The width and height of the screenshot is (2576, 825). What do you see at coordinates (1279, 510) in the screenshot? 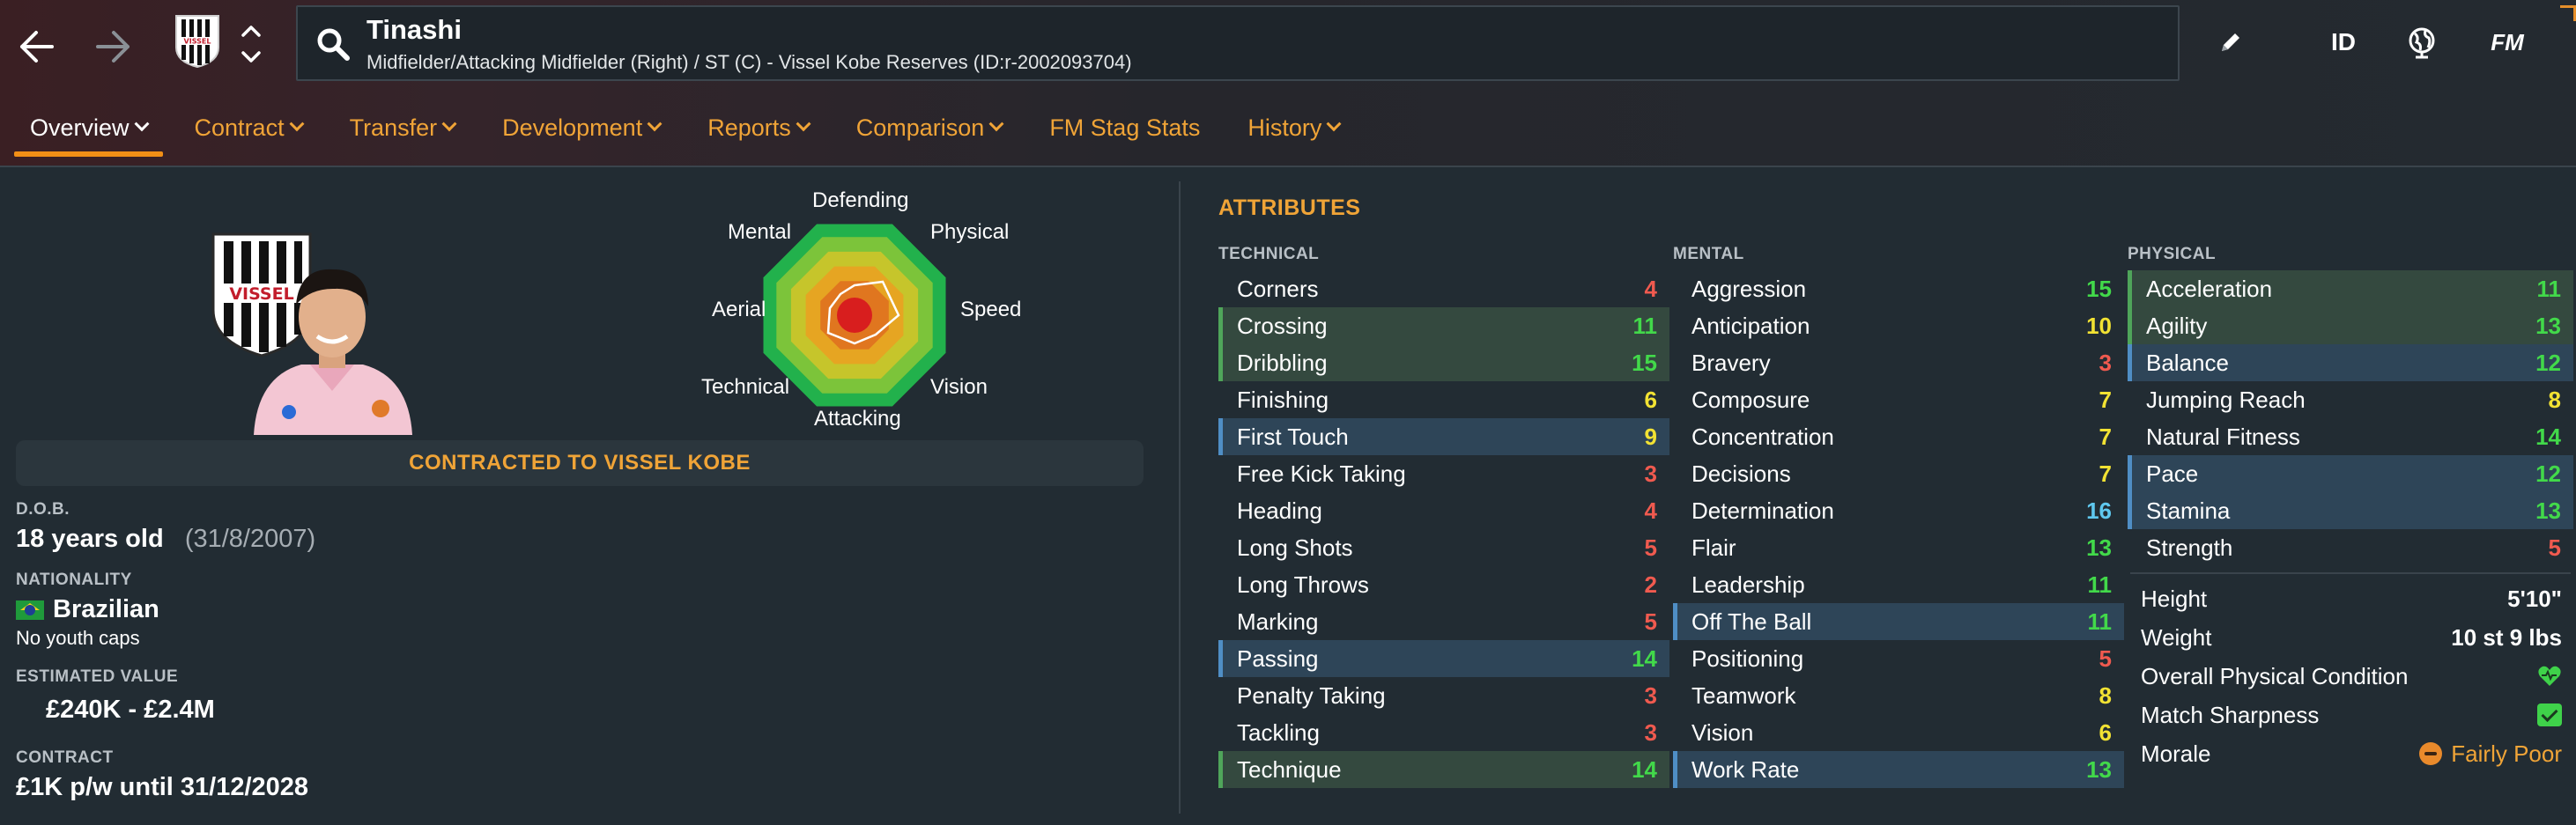
I see `attribute-name: Heading` at bounding box center [1279, 510].